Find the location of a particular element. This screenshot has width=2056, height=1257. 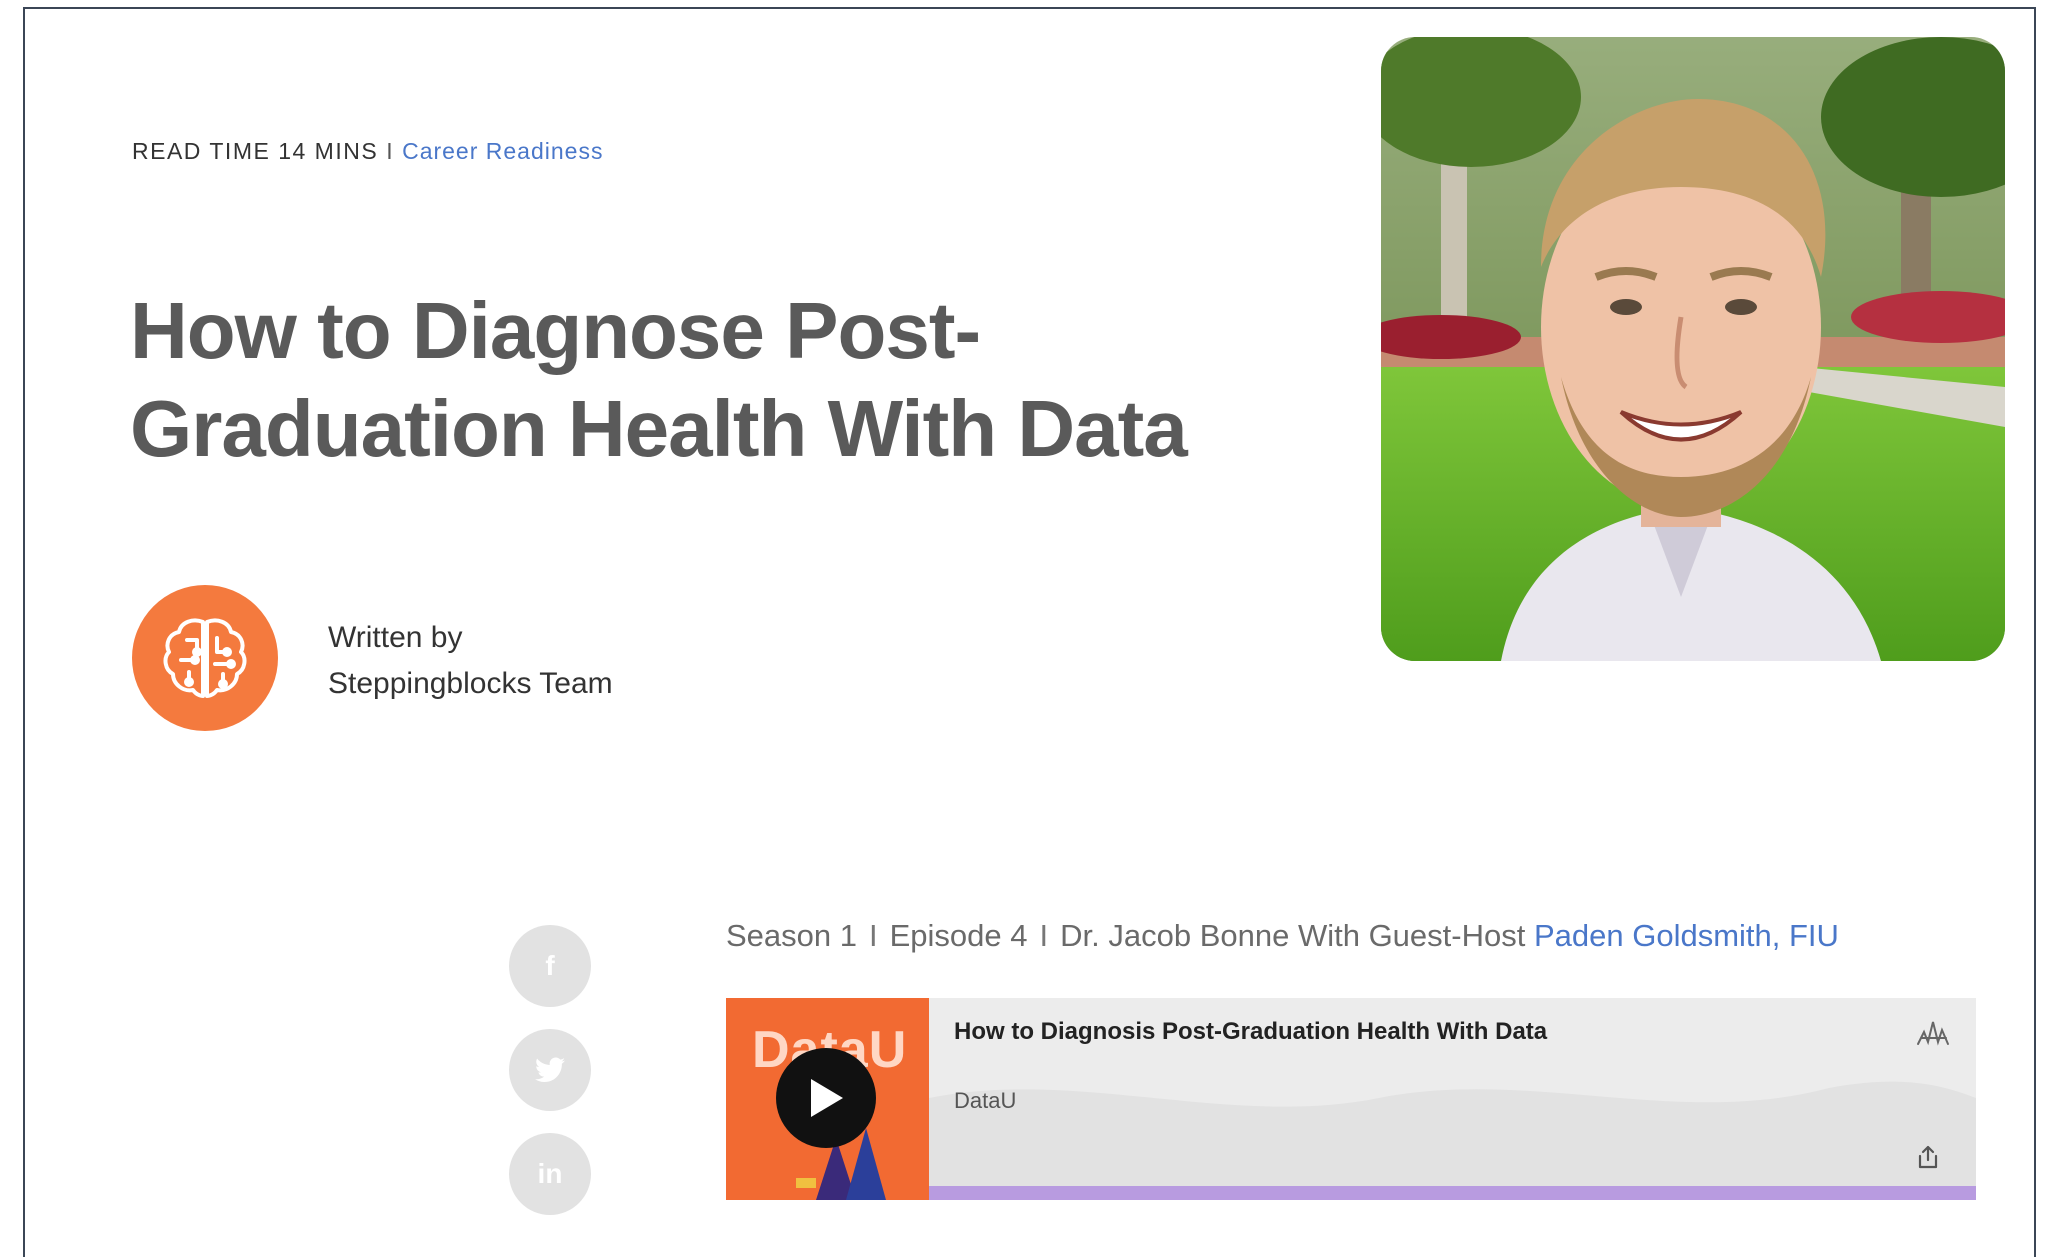

author-label: Written by is located at coordinates (395, 637).